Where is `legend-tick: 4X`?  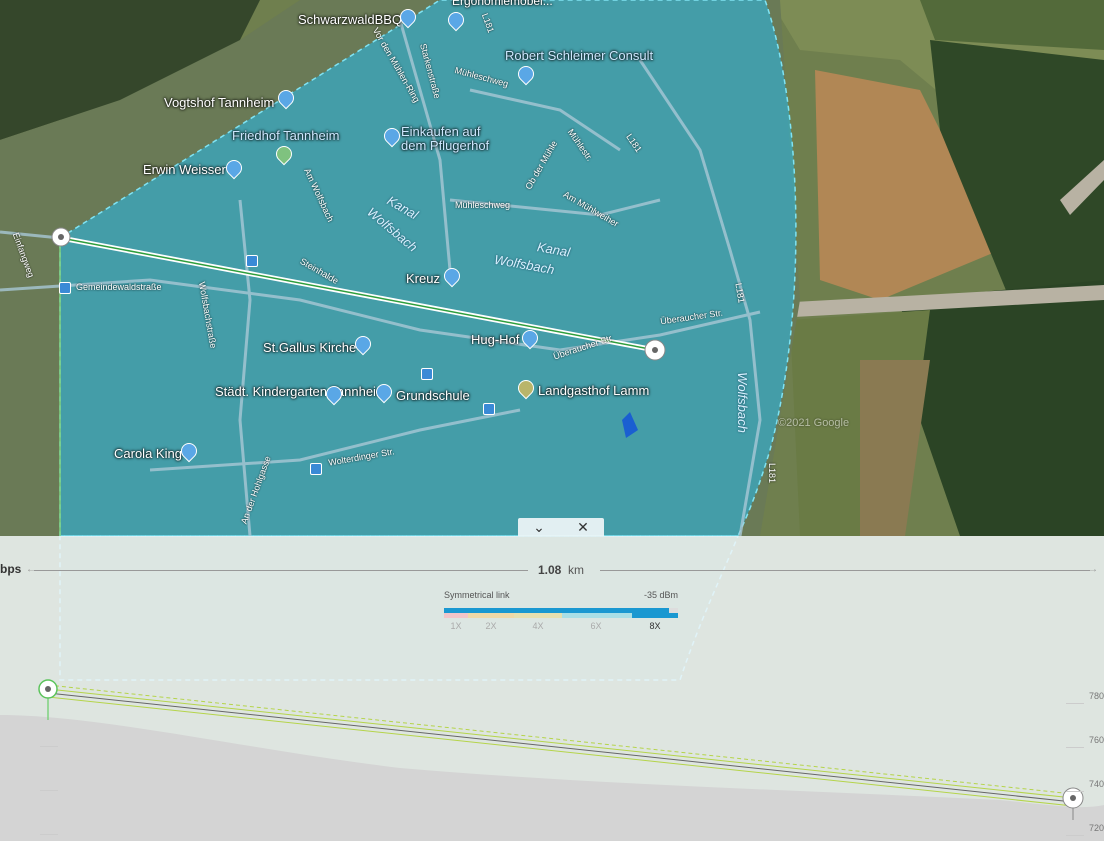
legend-tick: 4X is located at coordinates (538, 626).